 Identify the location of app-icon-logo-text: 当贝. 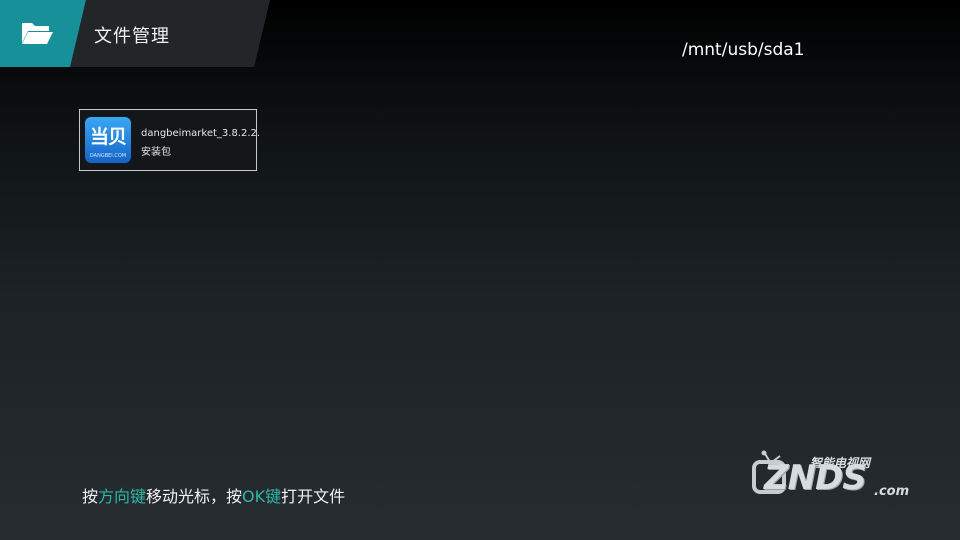
(108, 137).